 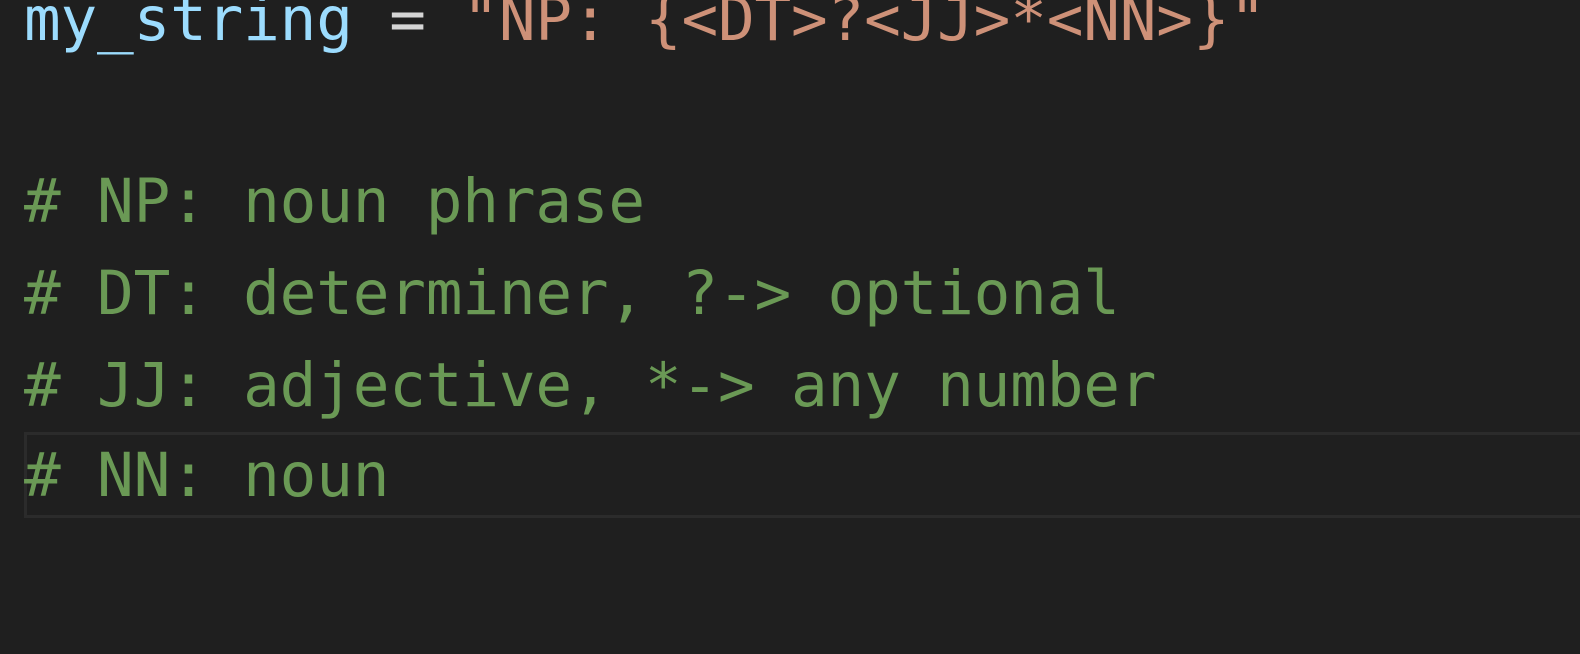 What do you see at coordinates (206, 476) in the screenshot?
I see `comment-line-nn: # NN: noun` at bounding box center [206, 476].